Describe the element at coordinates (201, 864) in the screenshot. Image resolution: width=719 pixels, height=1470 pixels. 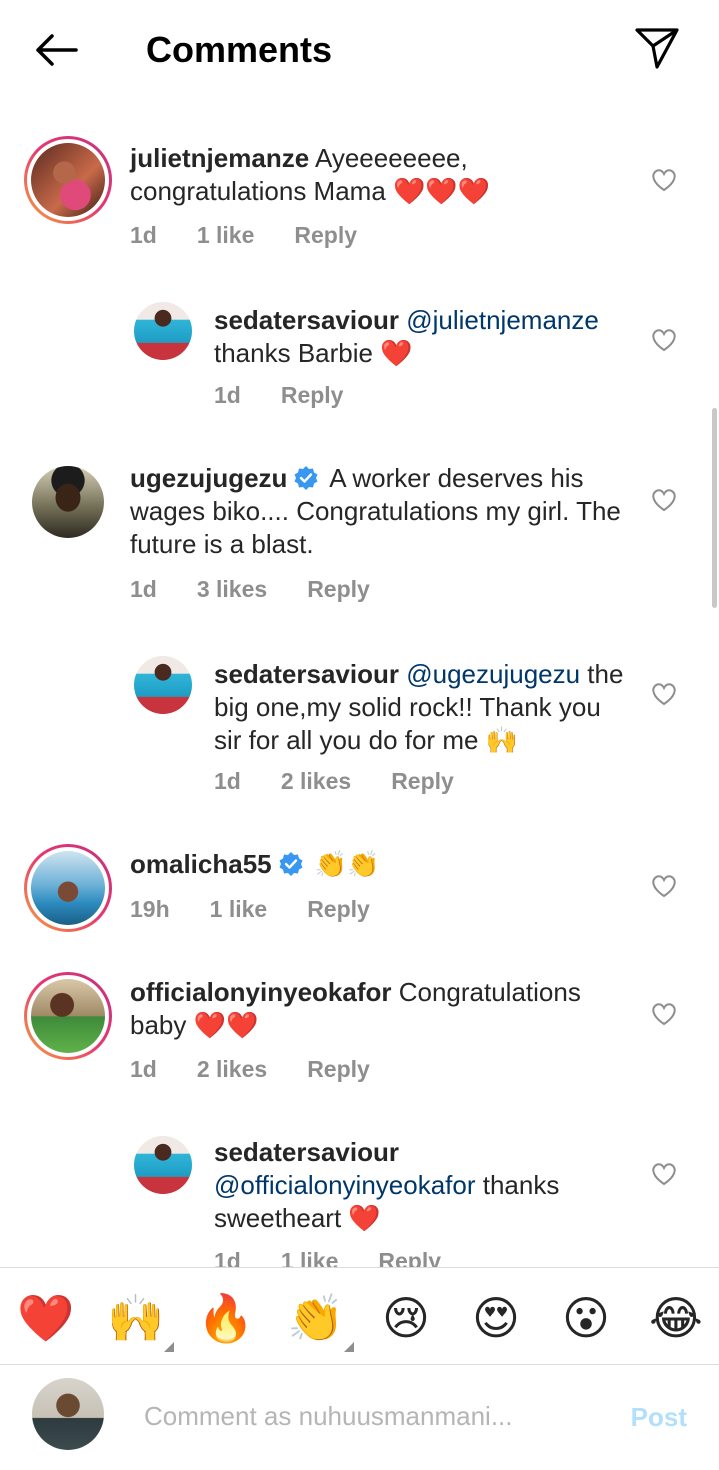
I see `comment-username: omalicha55` at that location.